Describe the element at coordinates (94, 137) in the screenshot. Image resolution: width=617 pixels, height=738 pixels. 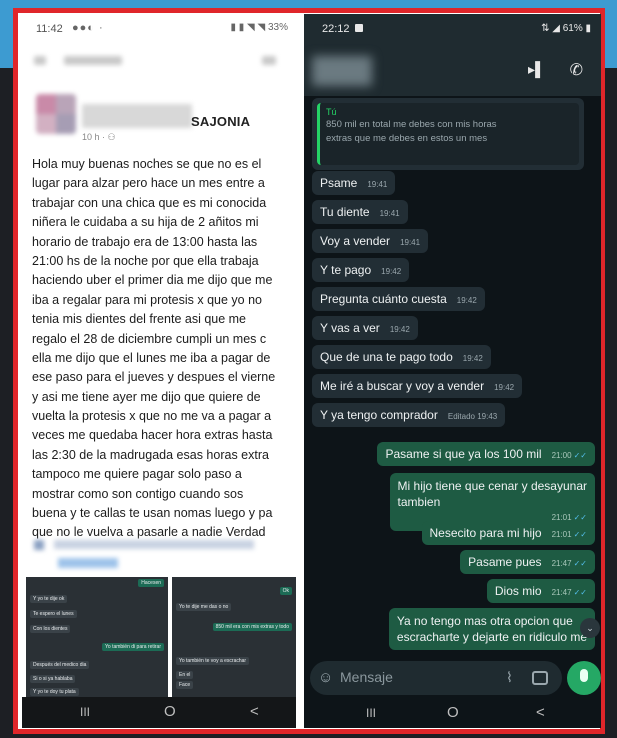
I see `post-time: 10 h ·` at that location.